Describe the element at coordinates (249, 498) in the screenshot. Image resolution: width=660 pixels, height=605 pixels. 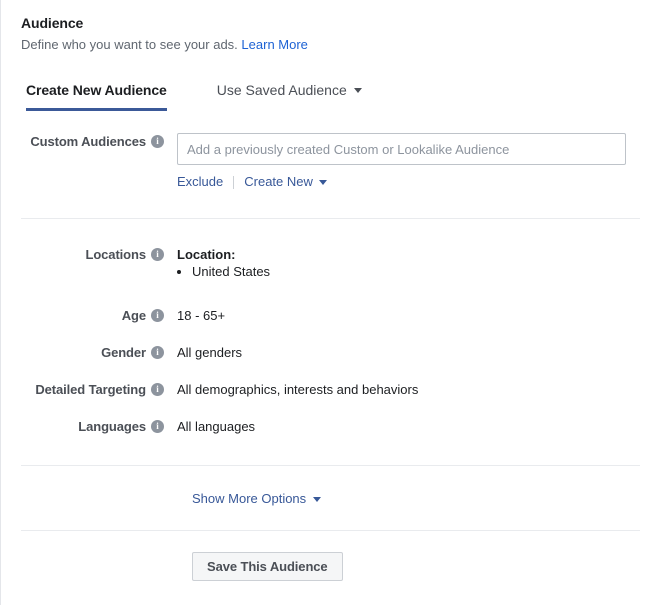
I see `show-more-options-label: Show More Options` at that location.